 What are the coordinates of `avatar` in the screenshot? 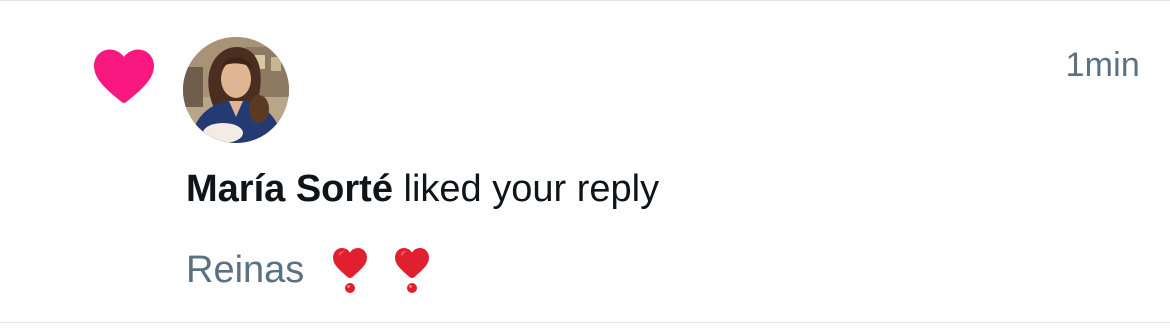 It's located at (236, 90).